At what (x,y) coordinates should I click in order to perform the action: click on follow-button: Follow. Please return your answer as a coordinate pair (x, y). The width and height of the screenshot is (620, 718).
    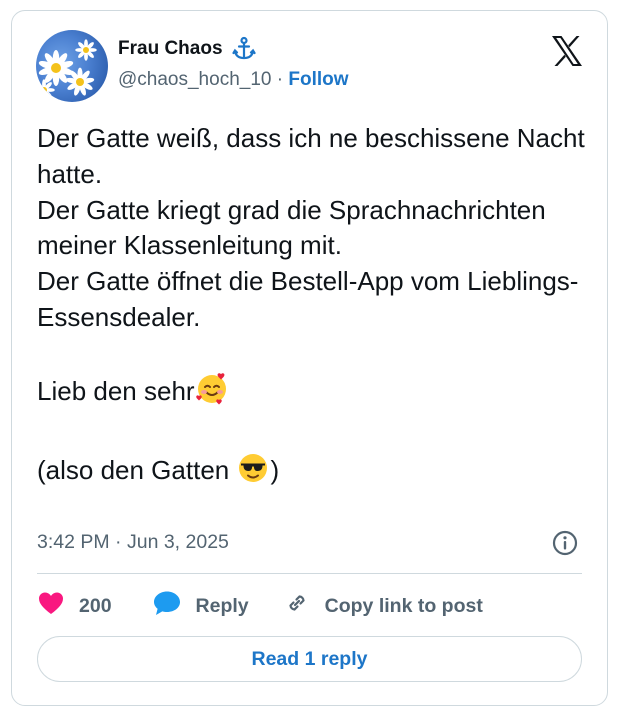
    Looking at the image, I should click on (318, 79).